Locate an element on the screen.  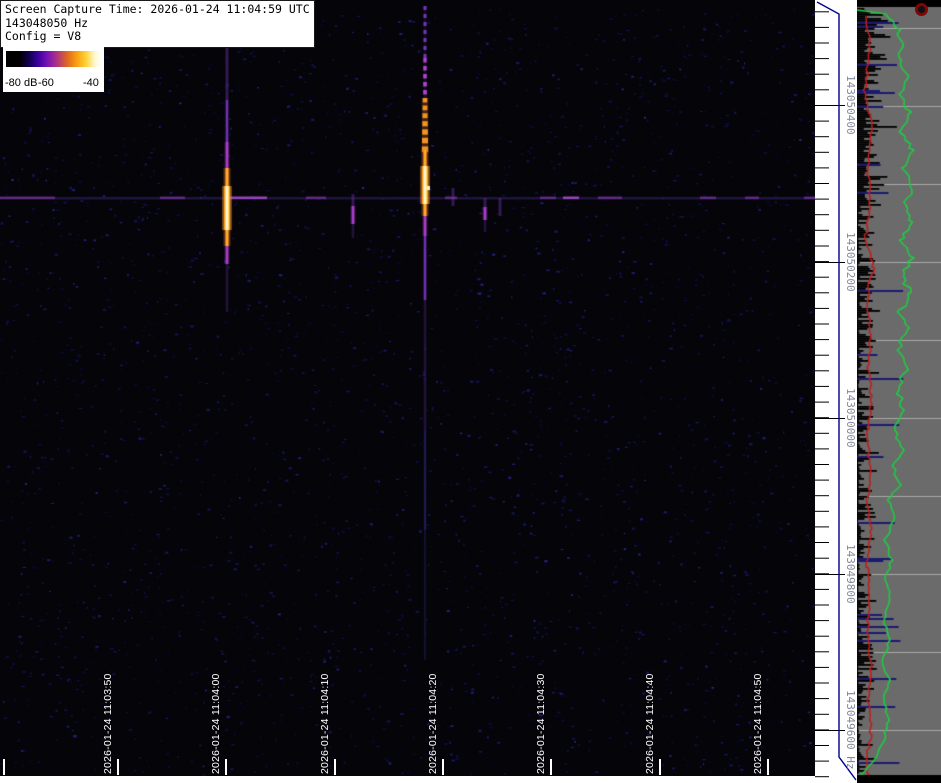
frequency-axis-label: 143049800 is located at coordinates (850, 574).